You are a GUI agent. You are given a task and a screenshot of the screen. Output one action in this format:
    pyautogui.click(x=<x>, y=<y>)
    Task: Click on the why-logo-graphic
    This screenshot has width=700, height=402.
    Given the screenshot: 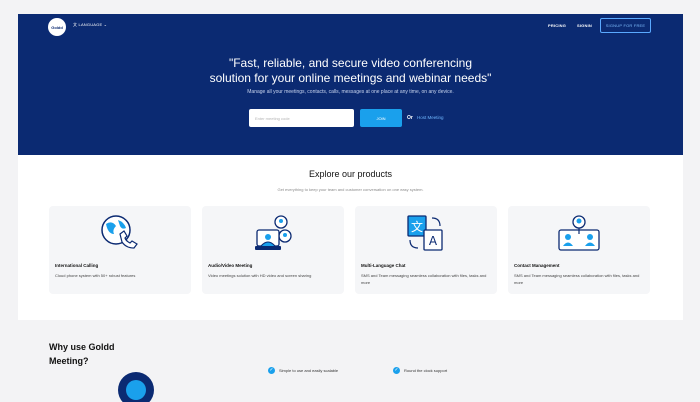 What is the action you would take?
    pyautogui.click(x=136, y=387)
    